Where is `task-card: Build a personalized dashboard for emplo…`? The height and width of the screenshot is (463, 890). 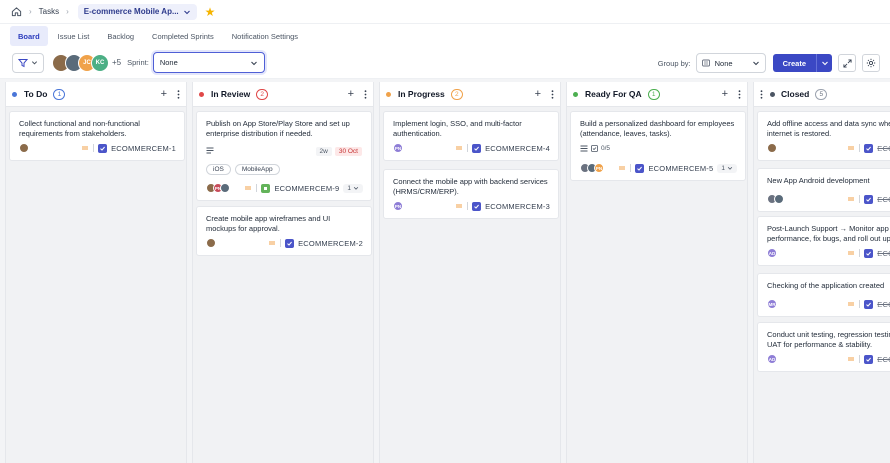 task-card: Build a personalized dashboard for emplo… is located at coordinates (658, 146).